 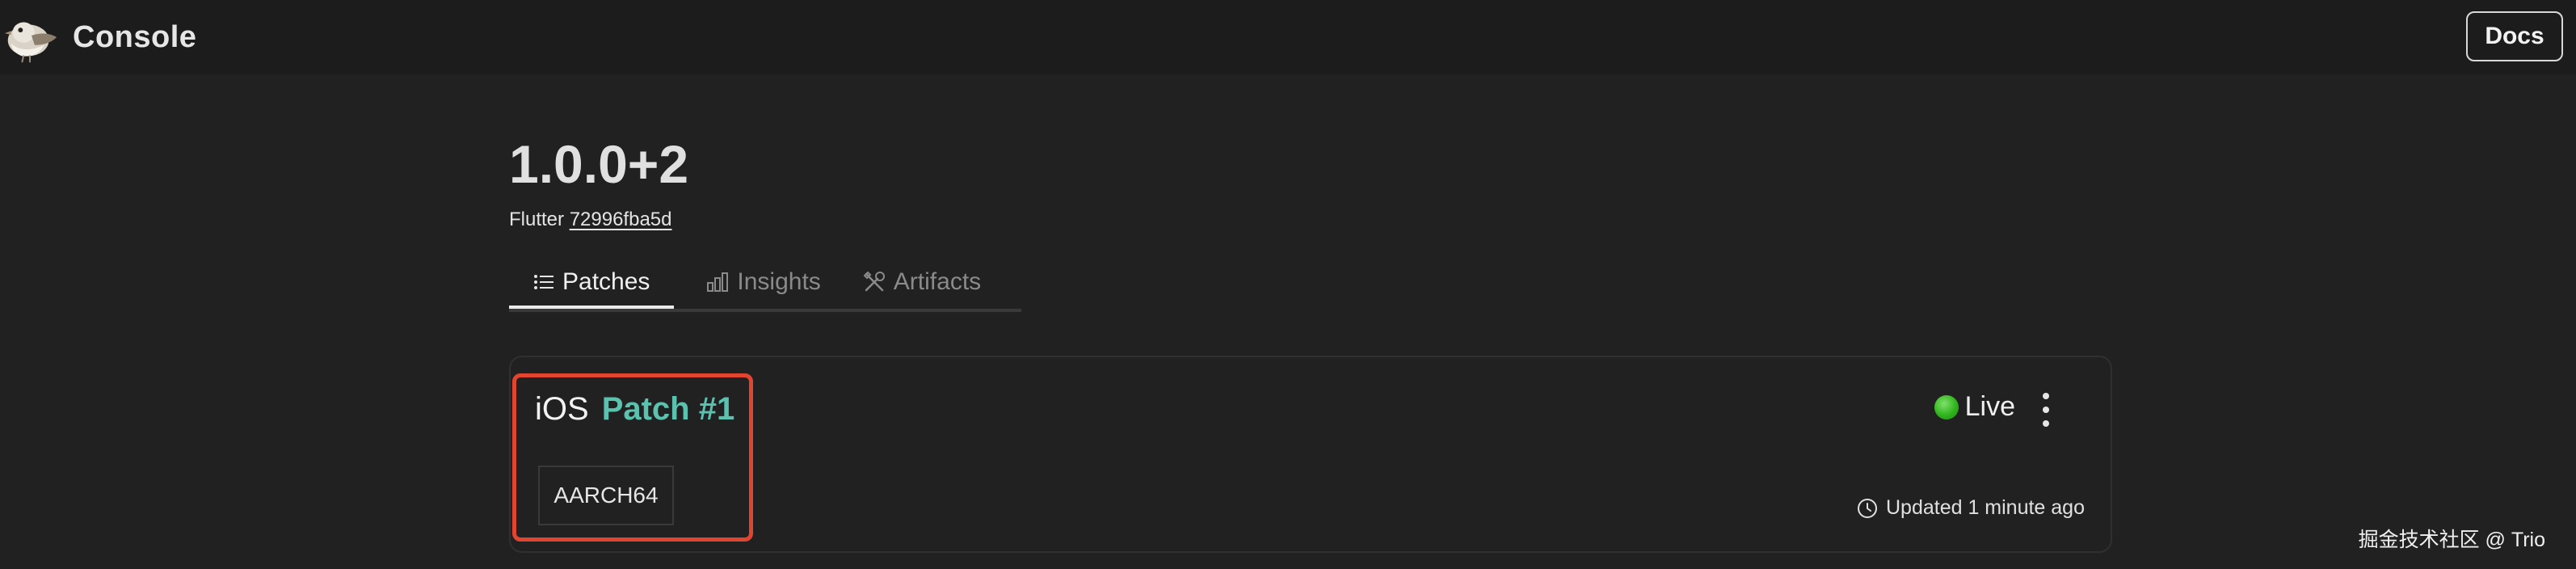 I want to click on patch-platform: iOS, so click(x=562, y=409).